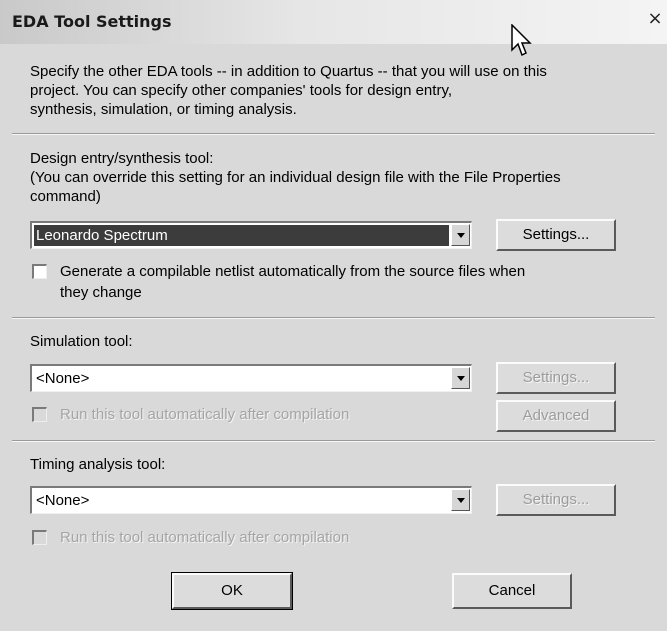  I want to click on design-entry-tool-select: Leonardo Spectrum, so click(251, 235).